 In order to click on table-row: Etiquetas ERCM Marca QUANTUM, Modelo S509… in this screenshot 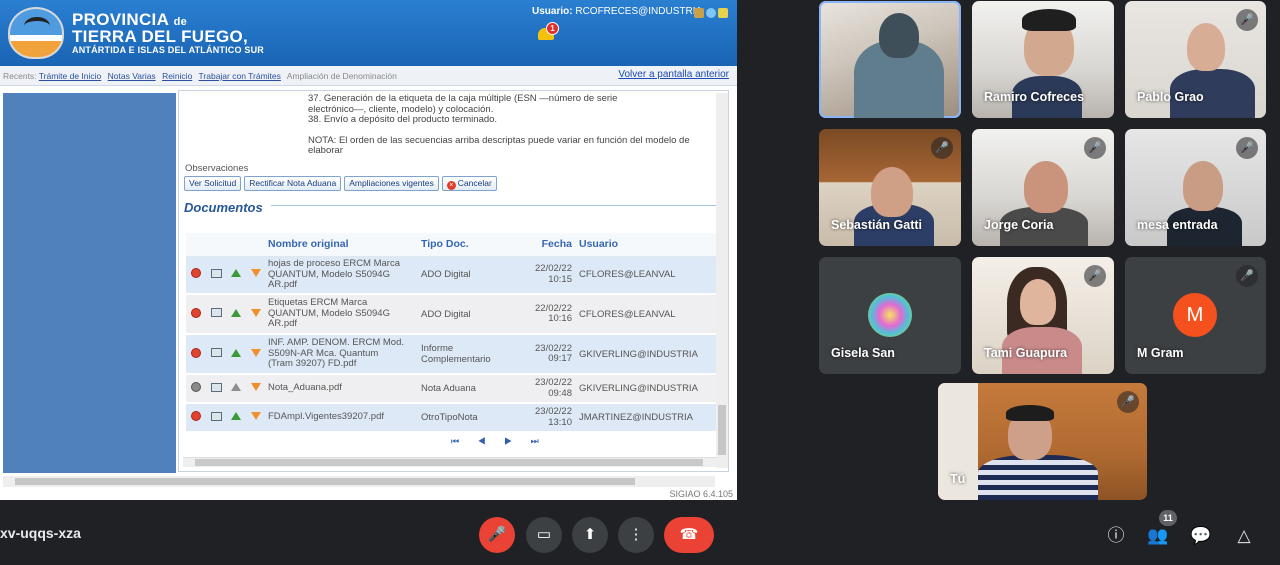, I will do `click(451, 314)`.